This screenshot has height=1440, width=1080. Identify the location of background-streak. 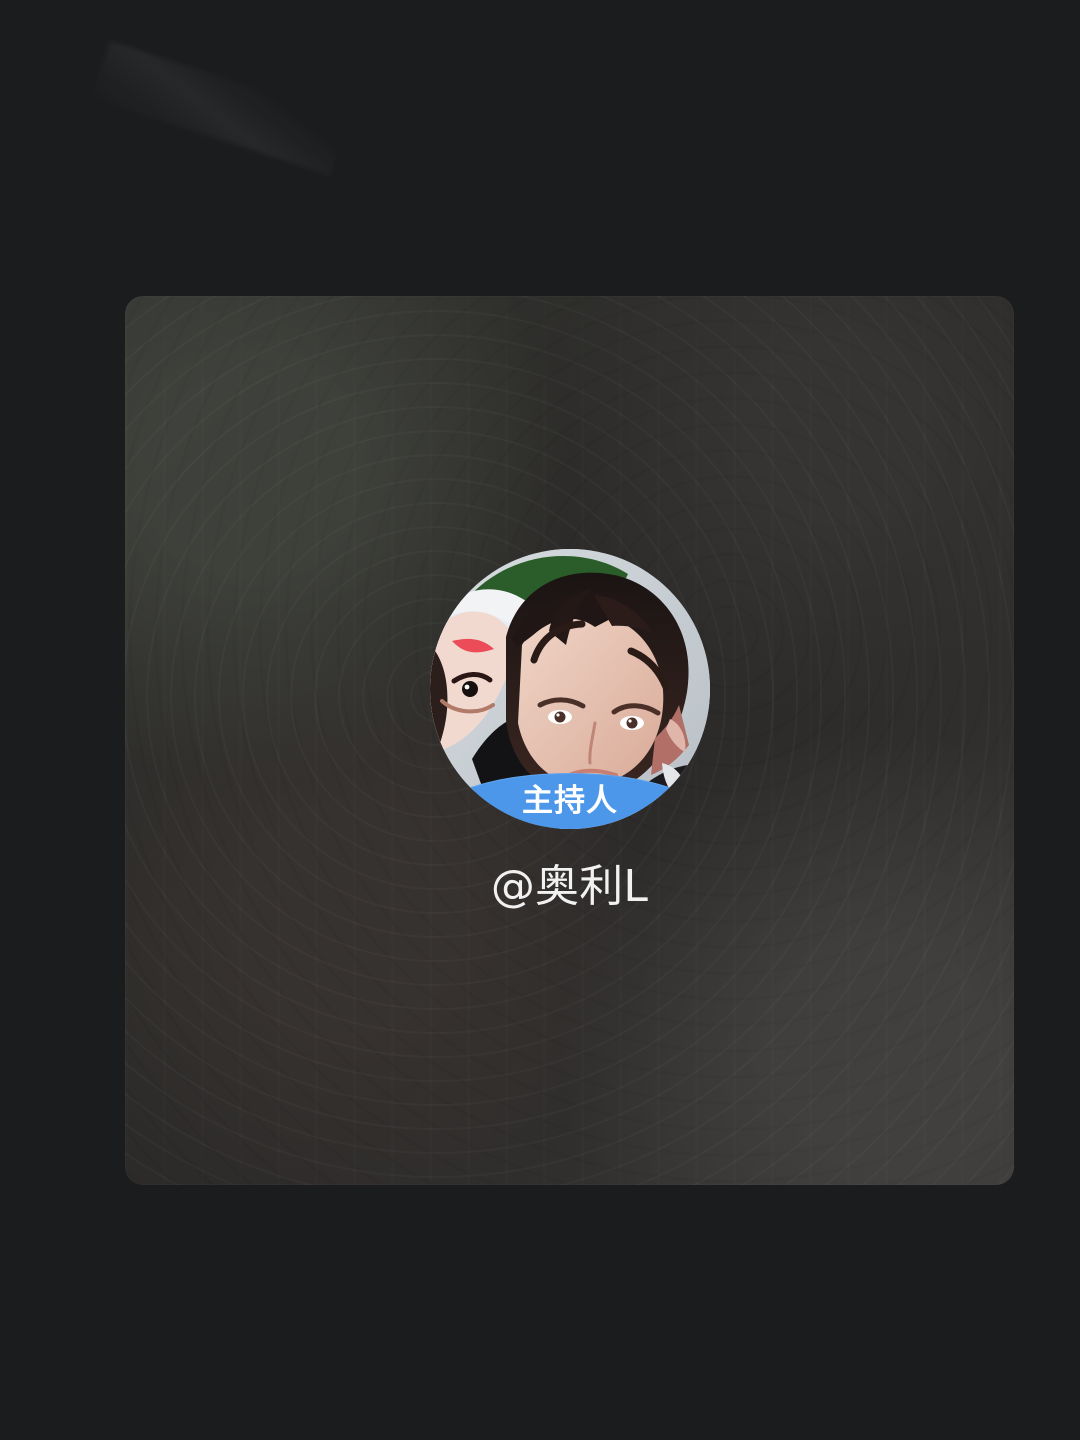
(220, 108).